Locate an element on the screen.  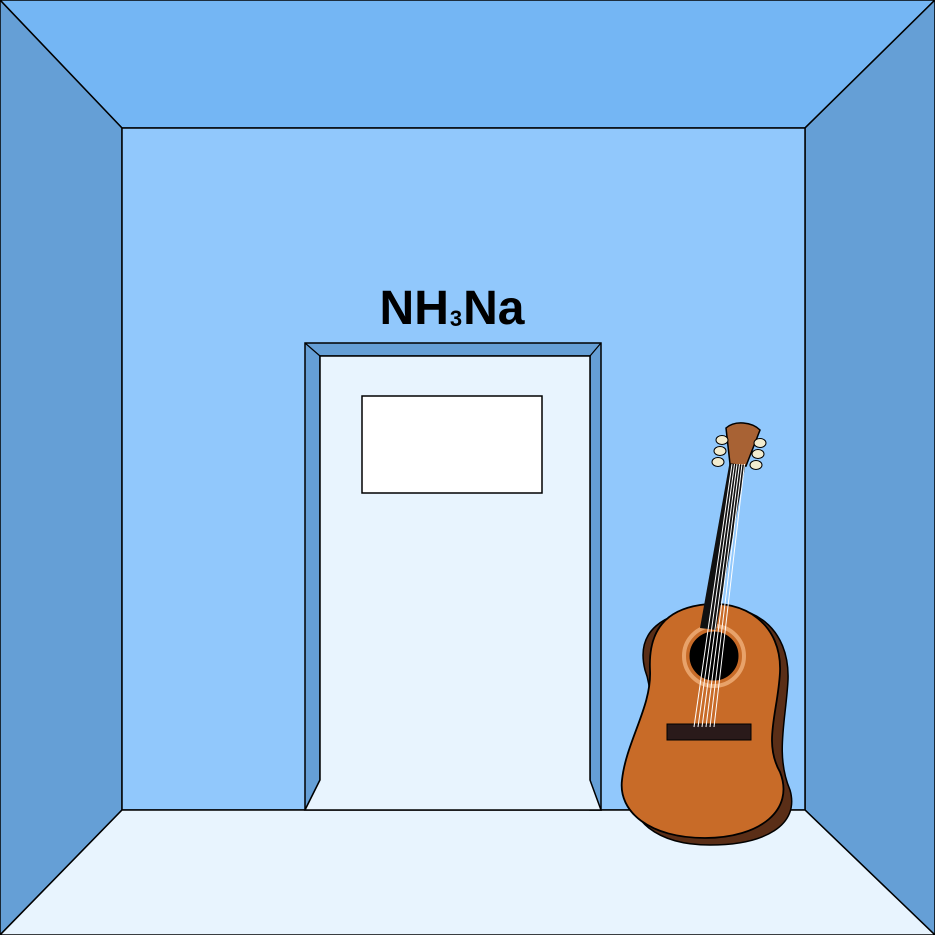
door-sign-suffix: Na is located at coordinates (494, 308).